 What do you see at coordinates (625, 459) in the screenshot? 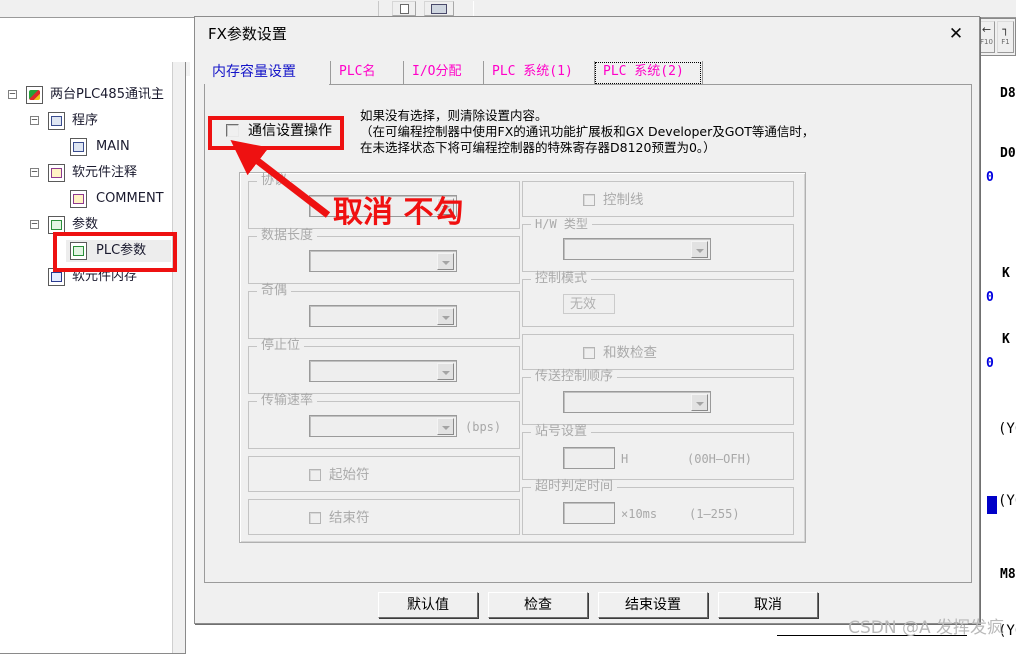
I see `station-number-unit: H` at bounding box center [625, 459].